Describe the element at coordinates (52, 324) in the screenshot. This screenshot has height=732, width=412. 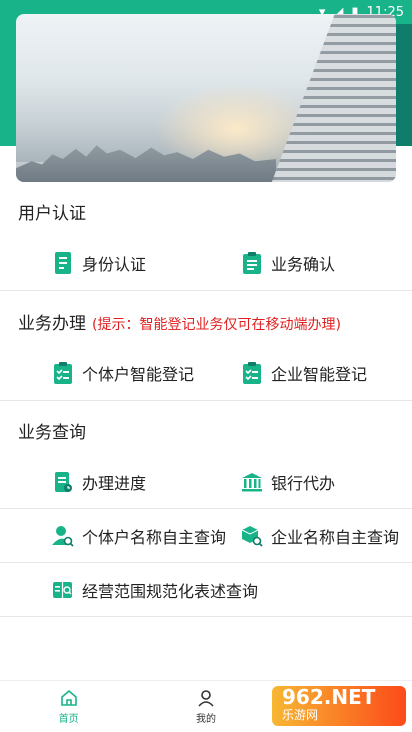
I see `section-title-business-text: 业务办理` at that location.